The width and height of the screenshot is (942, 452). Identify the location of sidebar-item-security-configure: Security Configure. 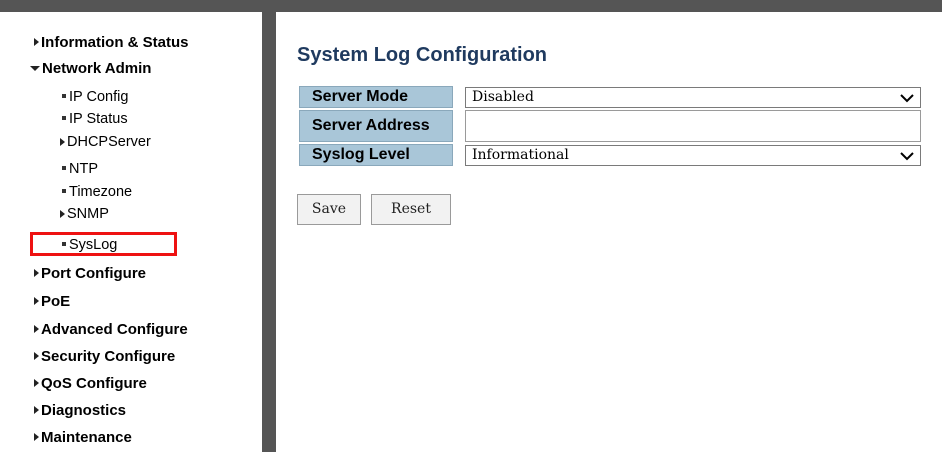
(104, 357).